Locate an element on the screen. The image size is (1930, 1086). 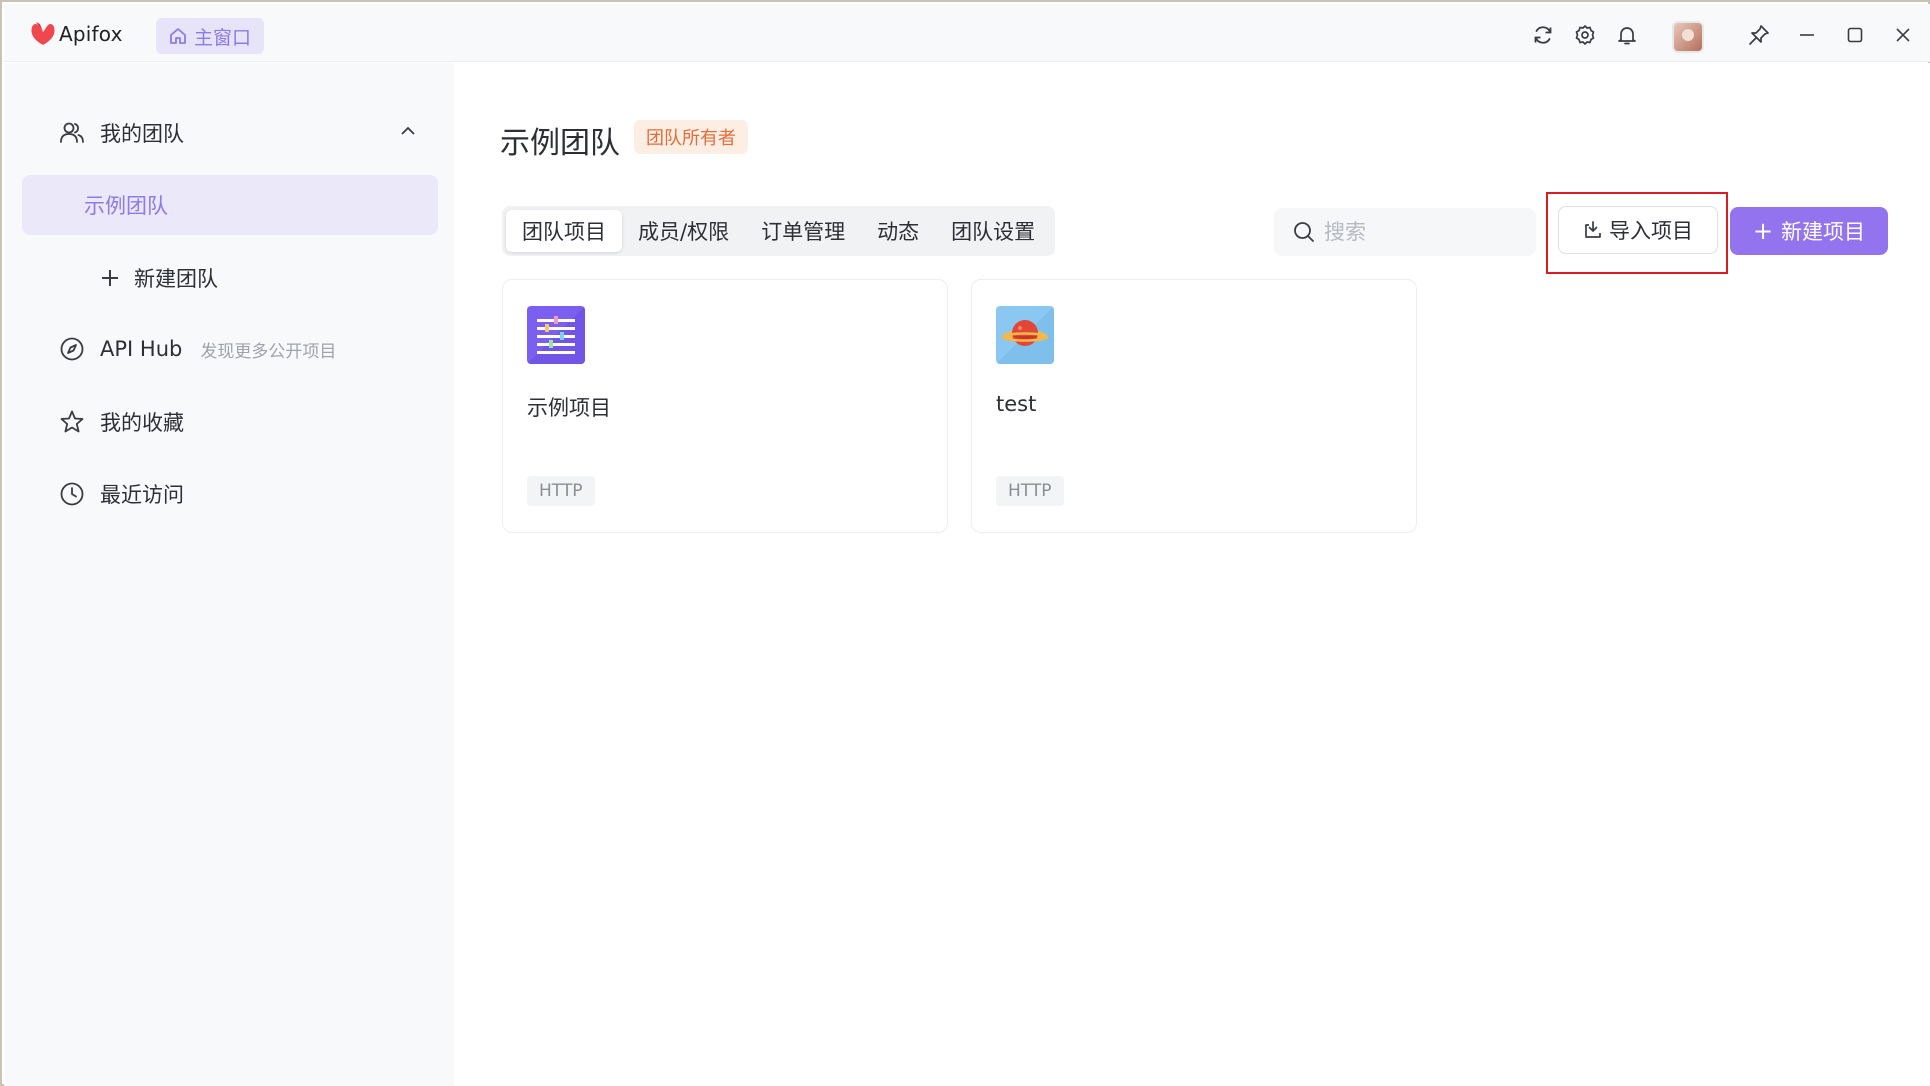
home-tab-label: 主窗口 is located at coordinates (223, 37).